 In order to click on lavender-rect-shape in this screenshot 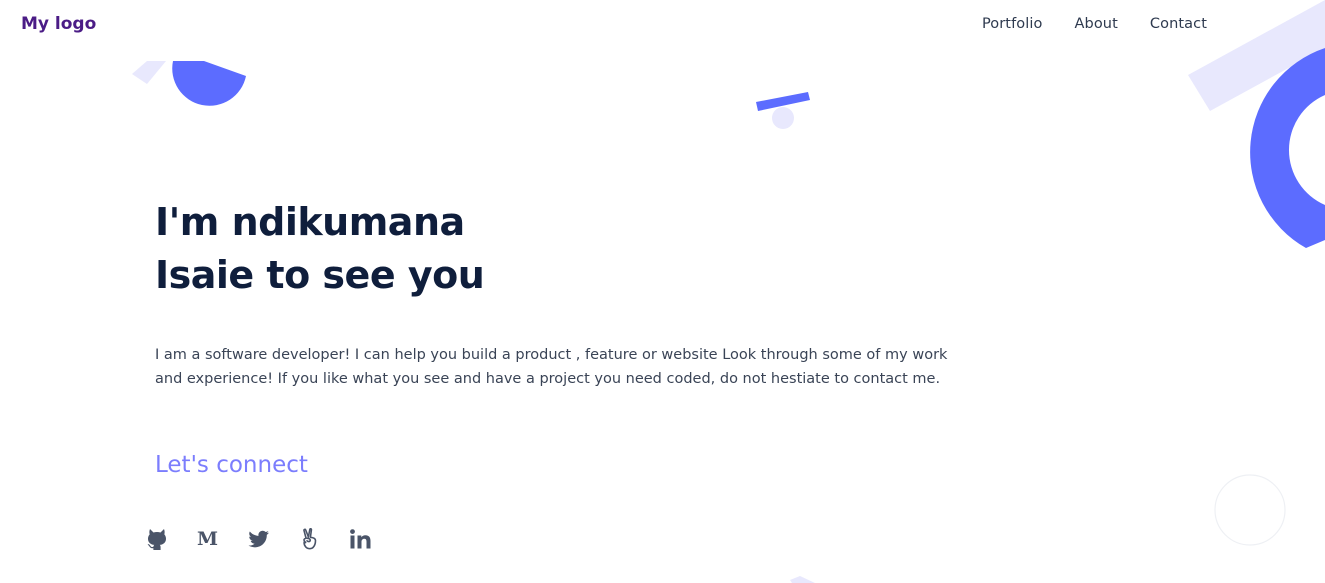, I will do `click(149, 72)`.